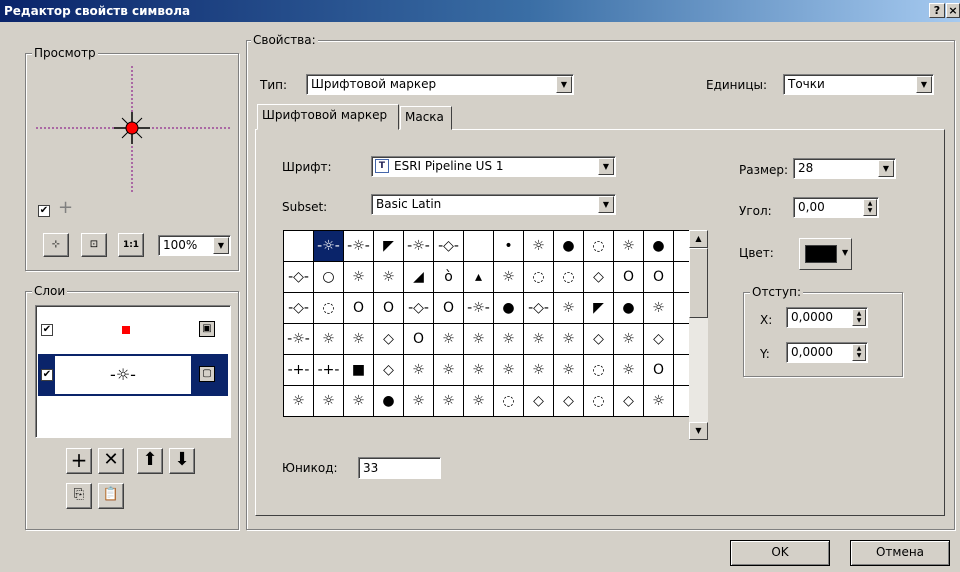 The width and height of the screenshot is (960, 572). What do you see at coordinates (298, 370) in the screenshot?
I see `glyph-cell: -+-` at bounding box center [298, 370].